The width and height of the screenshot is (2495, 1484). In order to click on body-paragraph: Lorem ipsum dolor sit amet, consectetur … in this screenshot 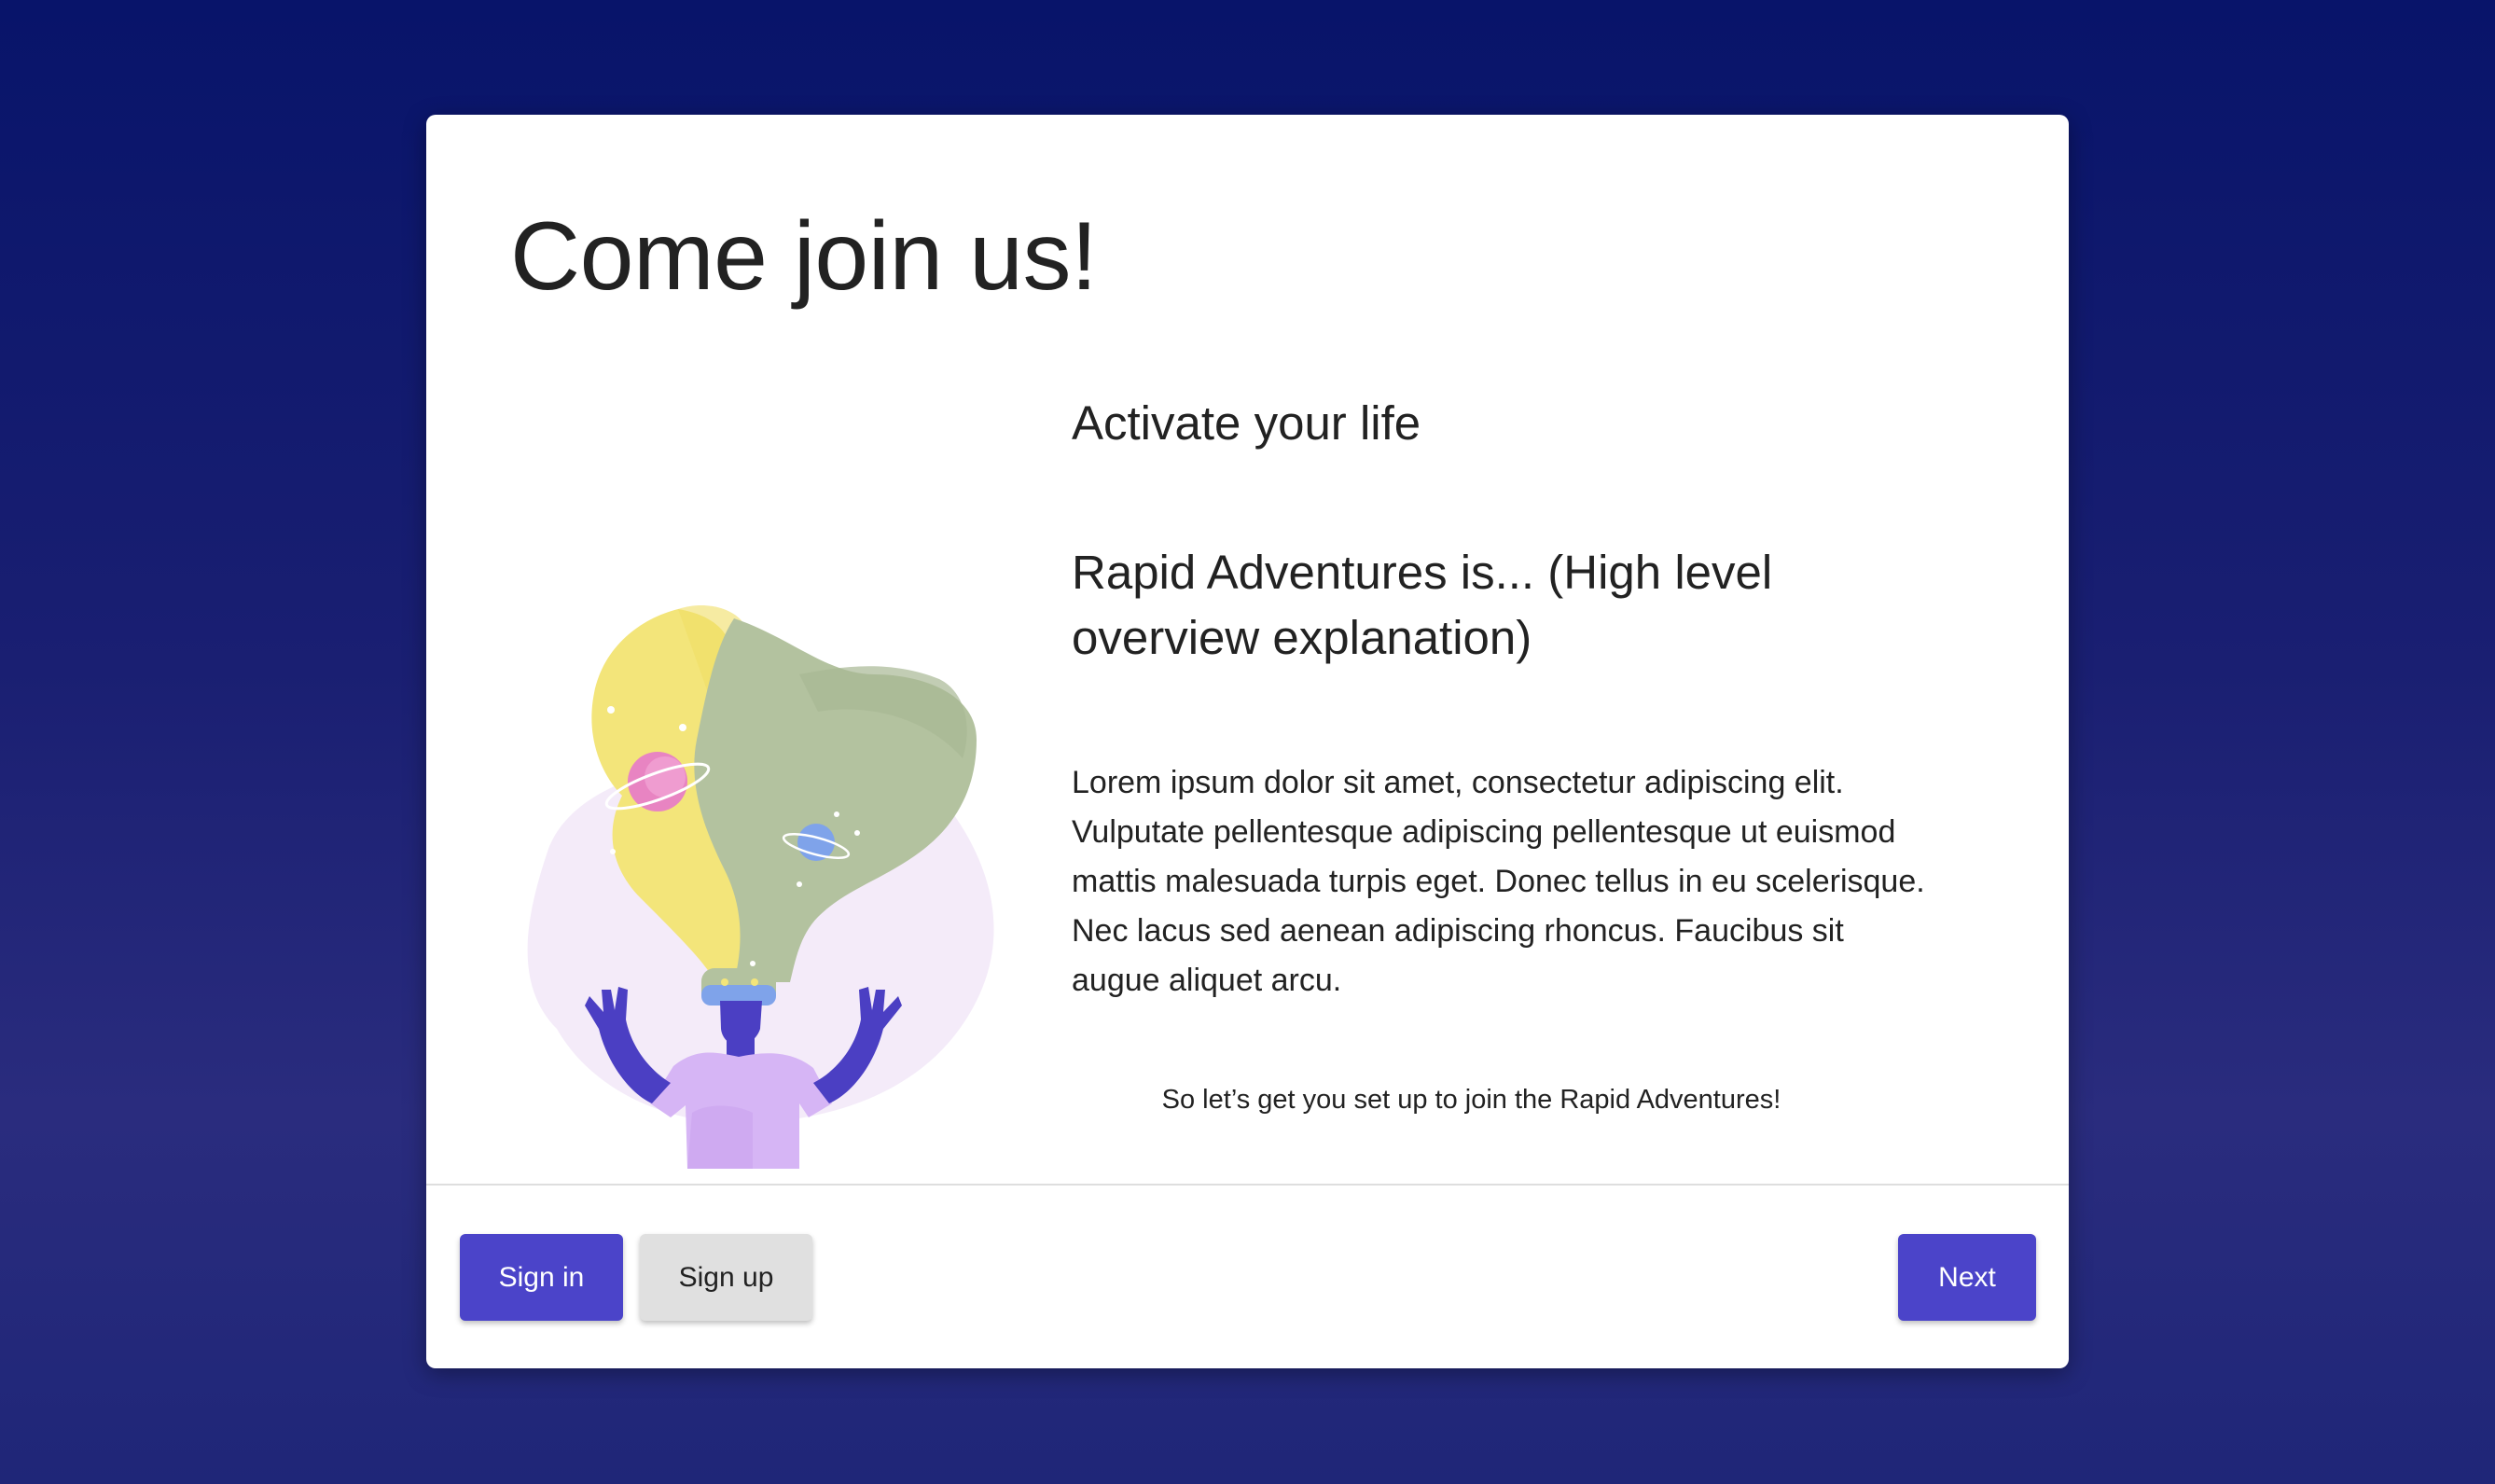, I will do `click(1498, 881)`.